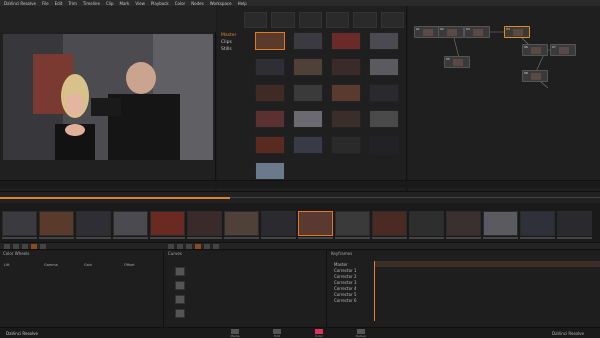  I want to click on menu-item-0: DaVinci Resolve, so click(20, 3).